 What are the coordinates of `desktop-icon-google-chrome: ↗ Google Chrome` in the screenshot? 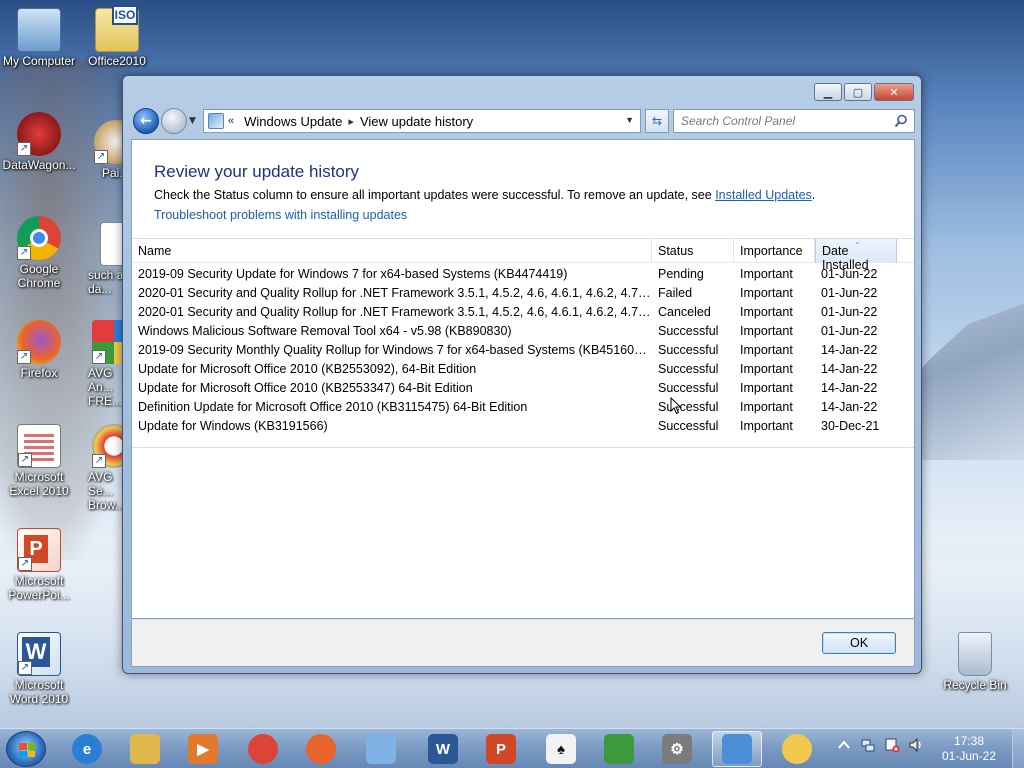 It's located at (39, 253).